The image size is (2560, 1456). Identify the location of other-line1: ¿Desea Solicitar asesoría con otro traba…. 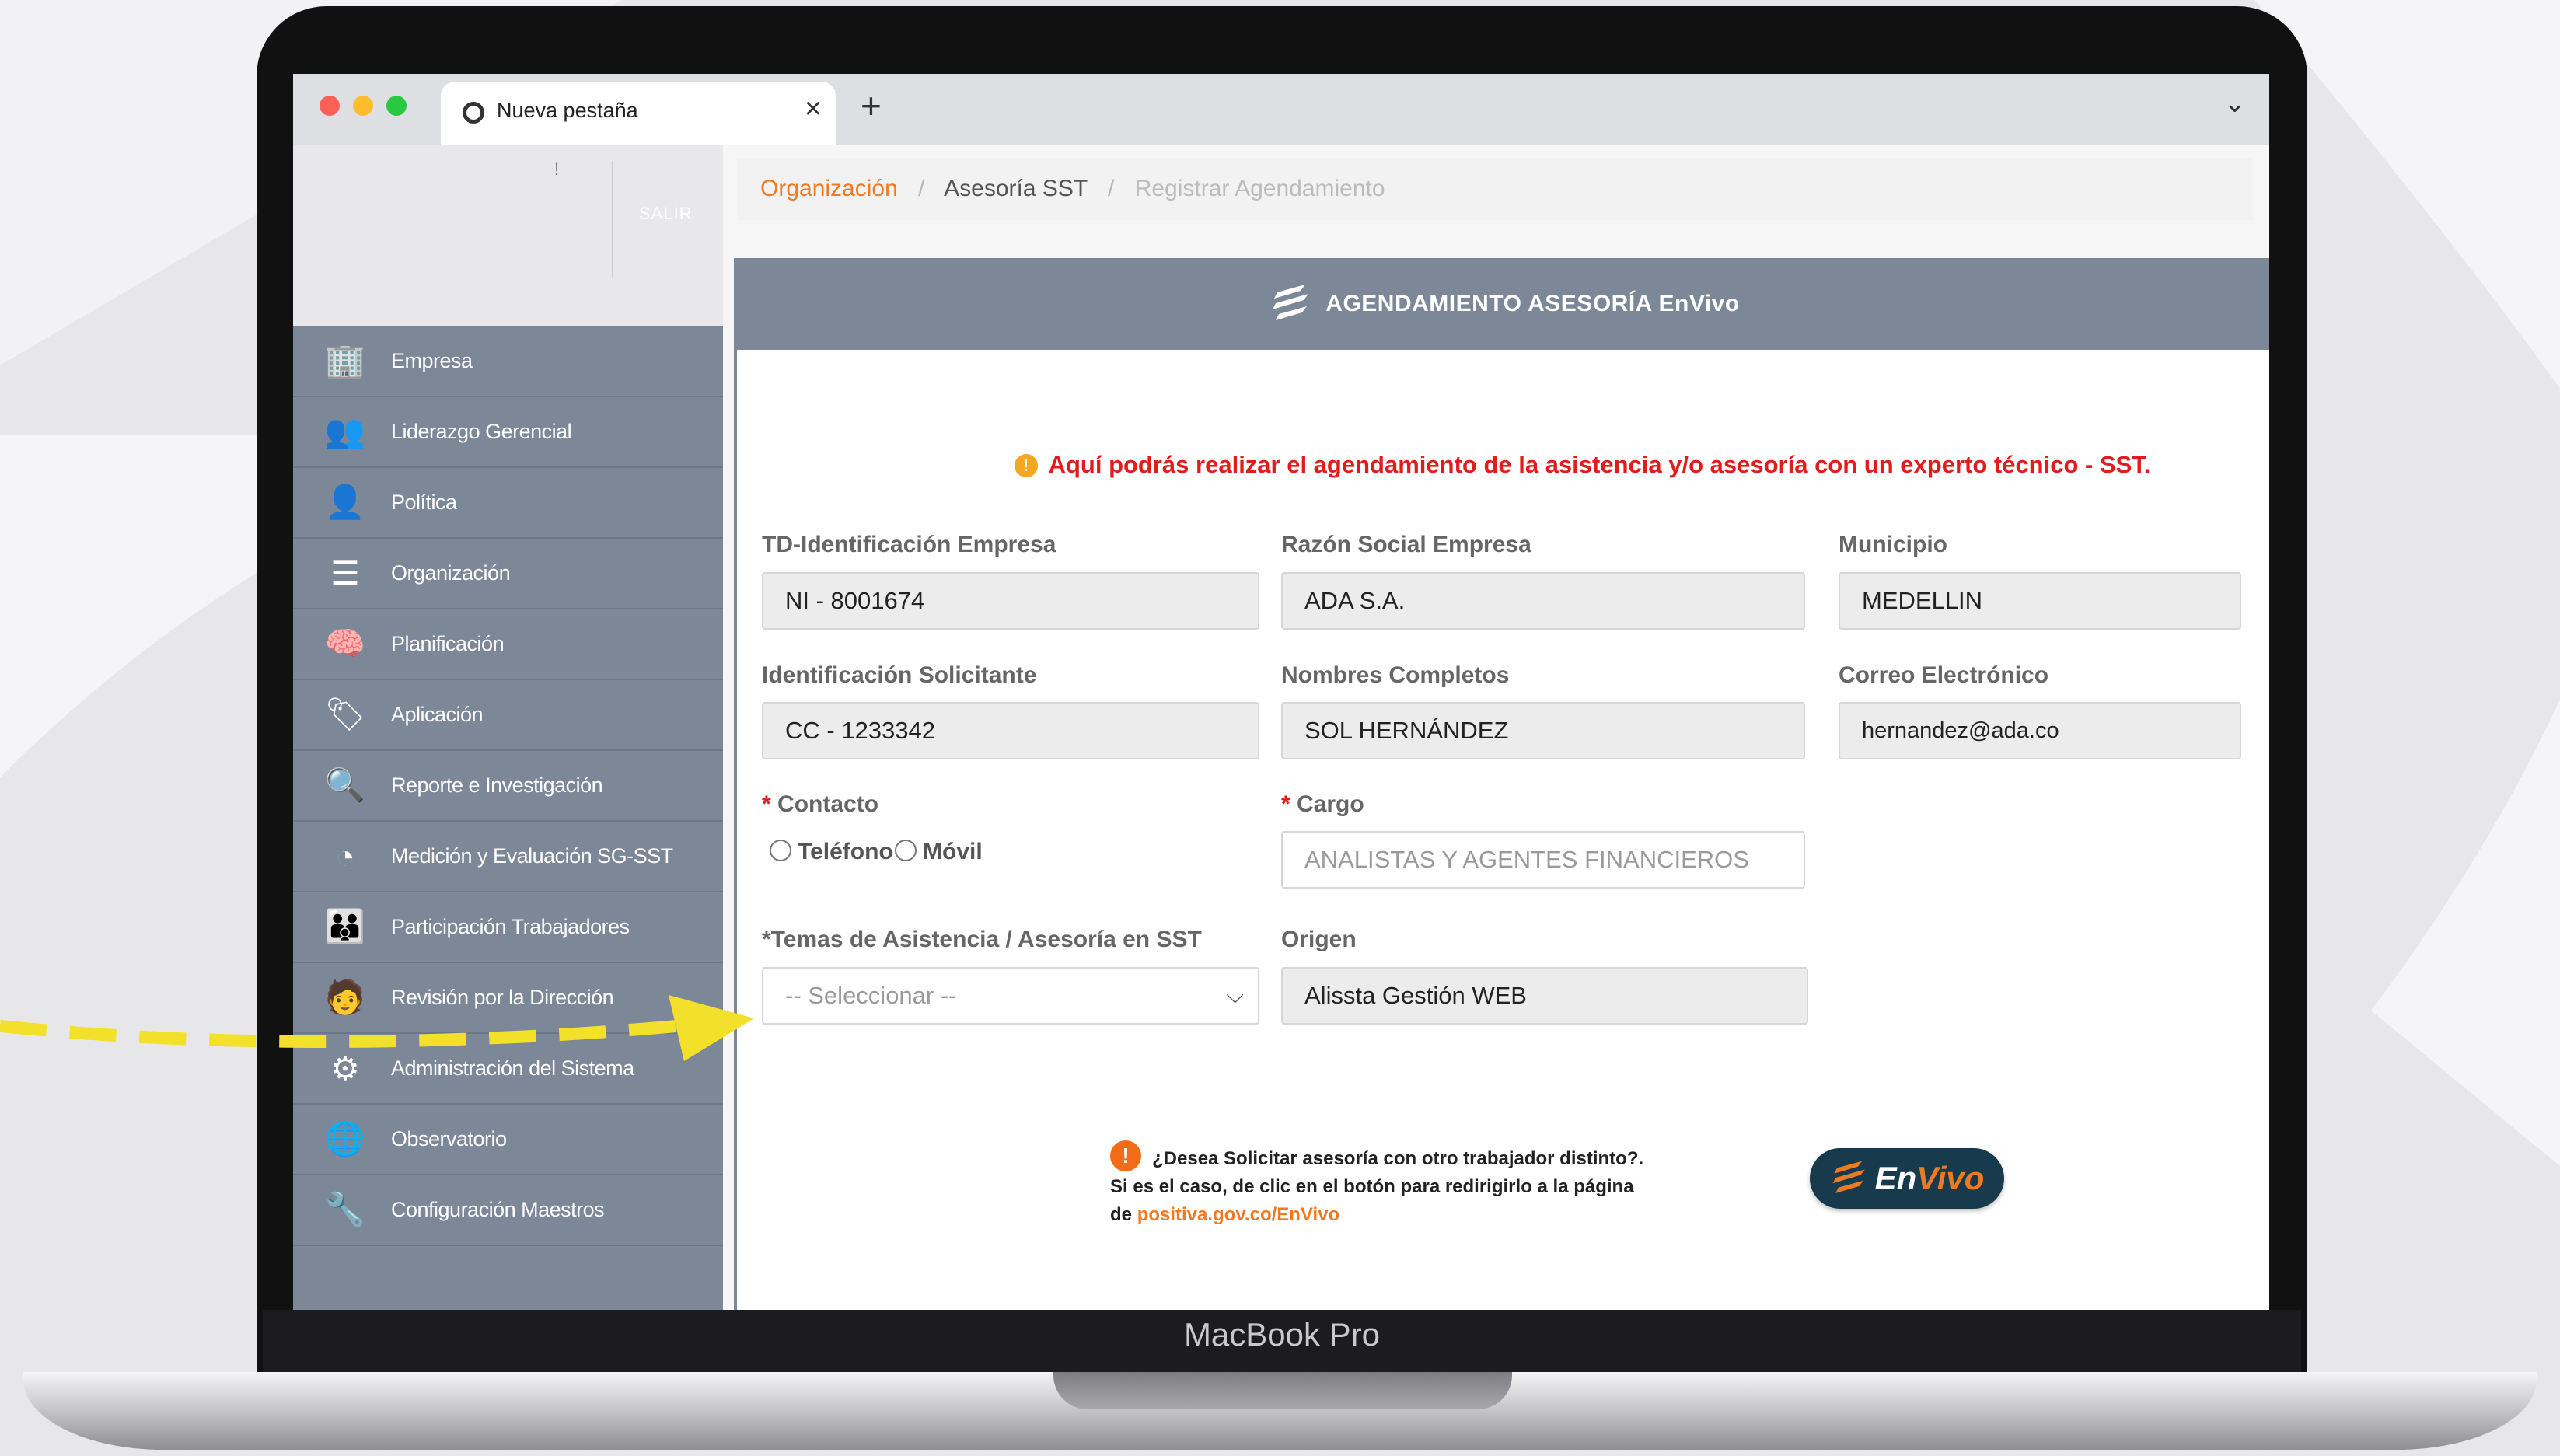
(1398, 1158).